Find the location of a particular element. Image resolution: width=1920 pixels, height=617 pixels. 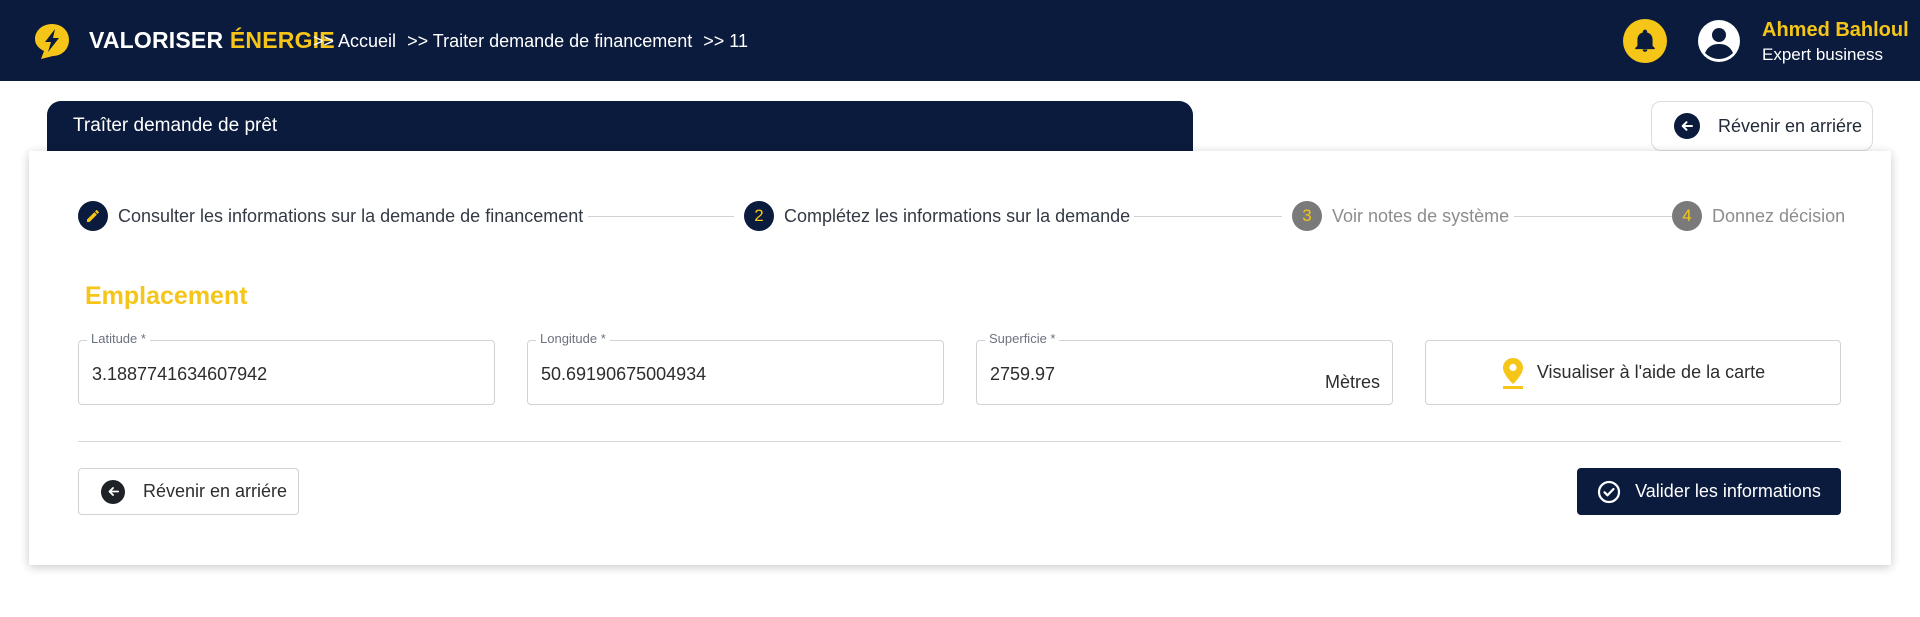

brand-name: VALORISER ÉNERGIE is located at coordinates (212, 40).